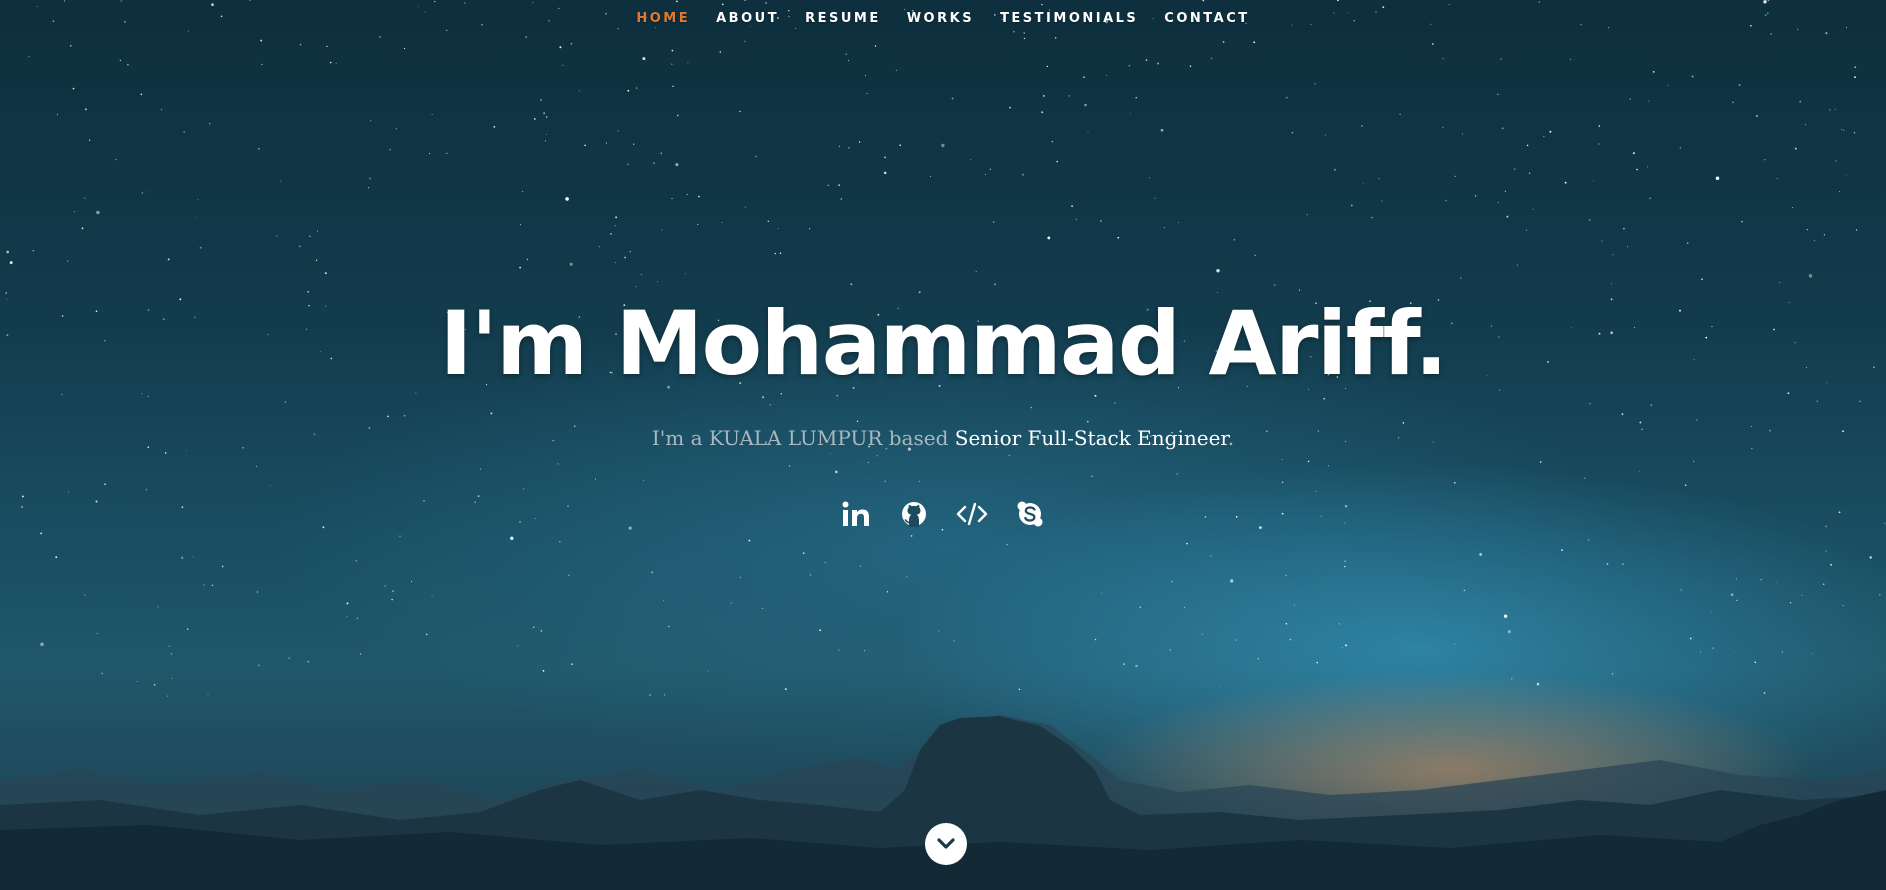 The height and width of the screenshot is (890, 1886). Describe the element at coordinates (803, 438) in the screenshot. I see `intro-prefix: I'm a KUALA LUMPUR based` at that location.